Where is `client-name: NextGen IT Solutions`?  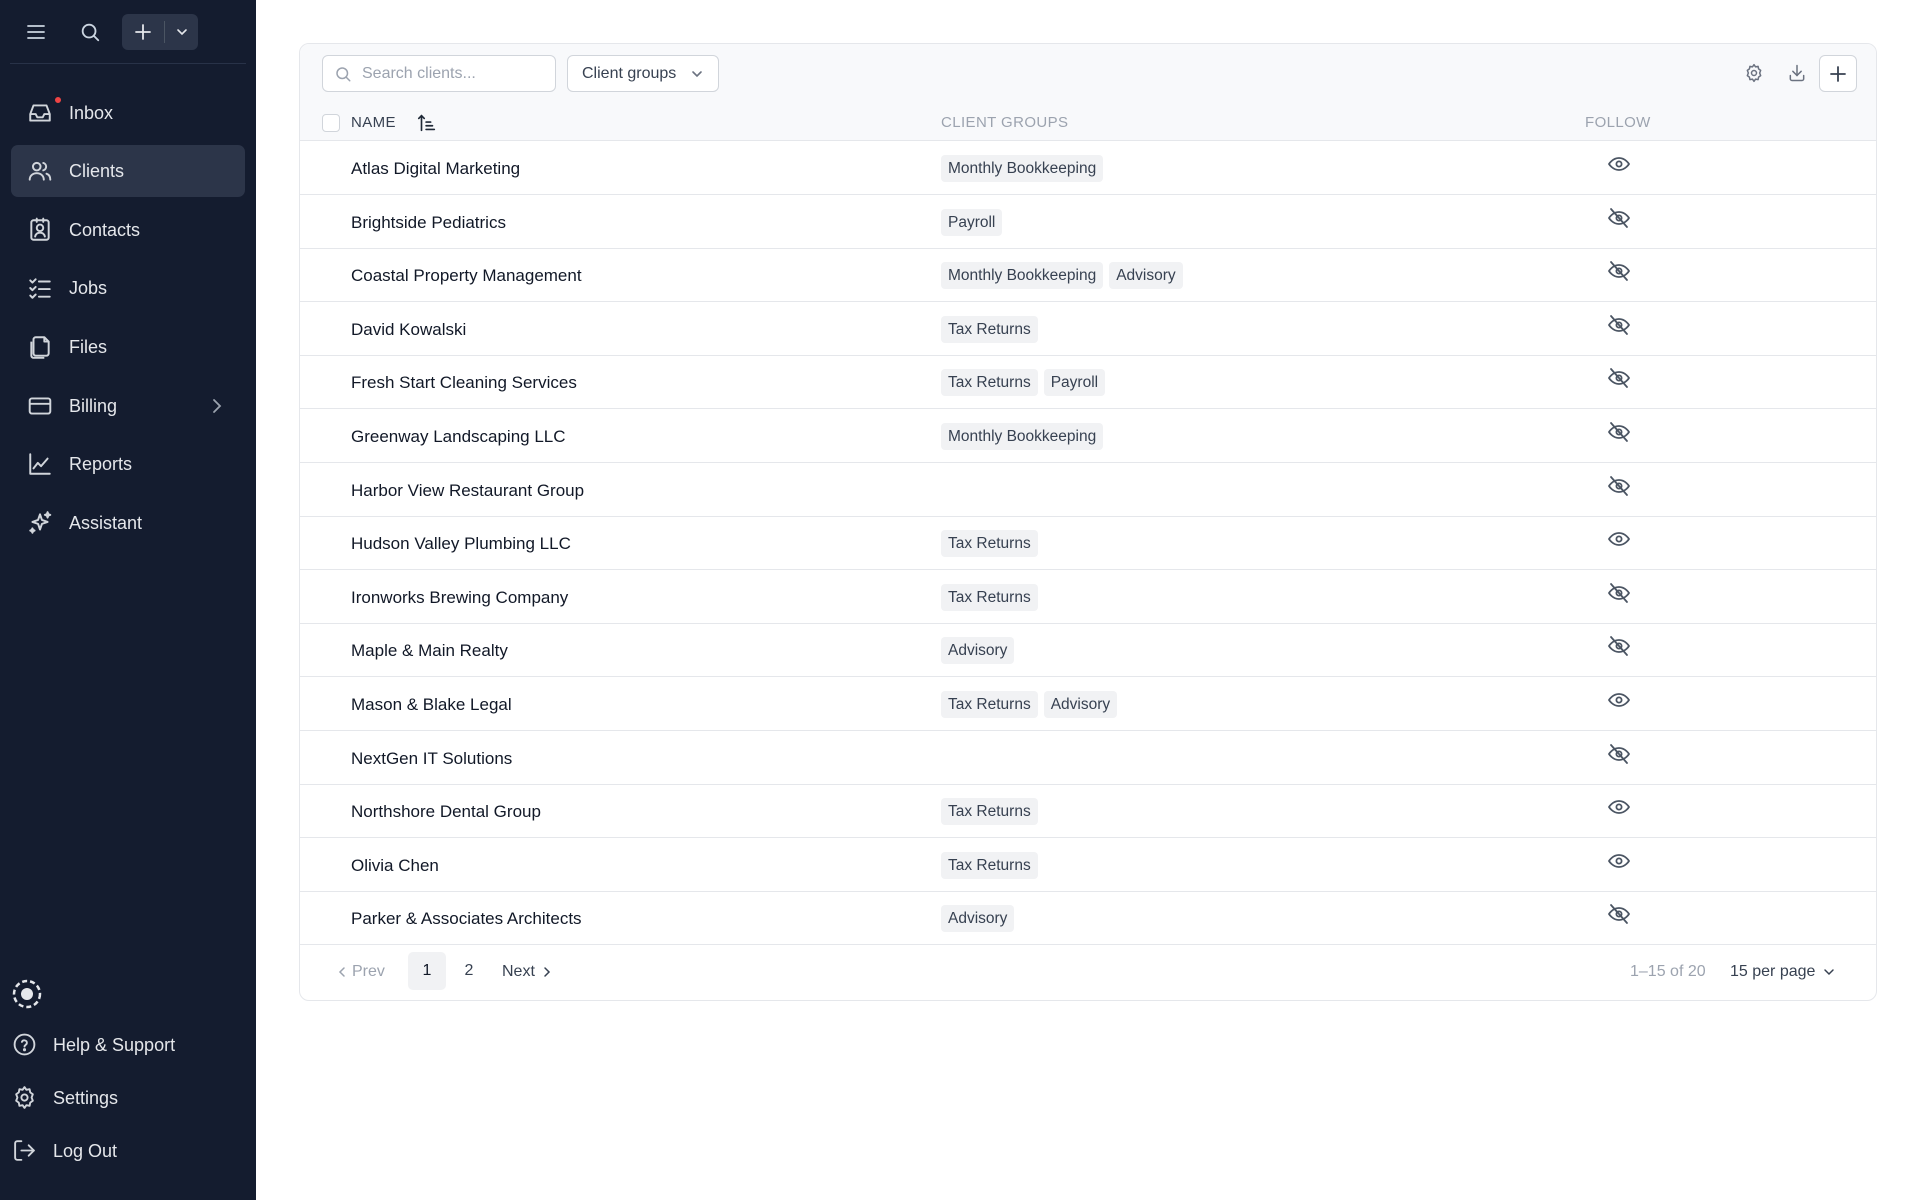
client-name: NextGen IT Solutions is located at coordinates (431, 758).